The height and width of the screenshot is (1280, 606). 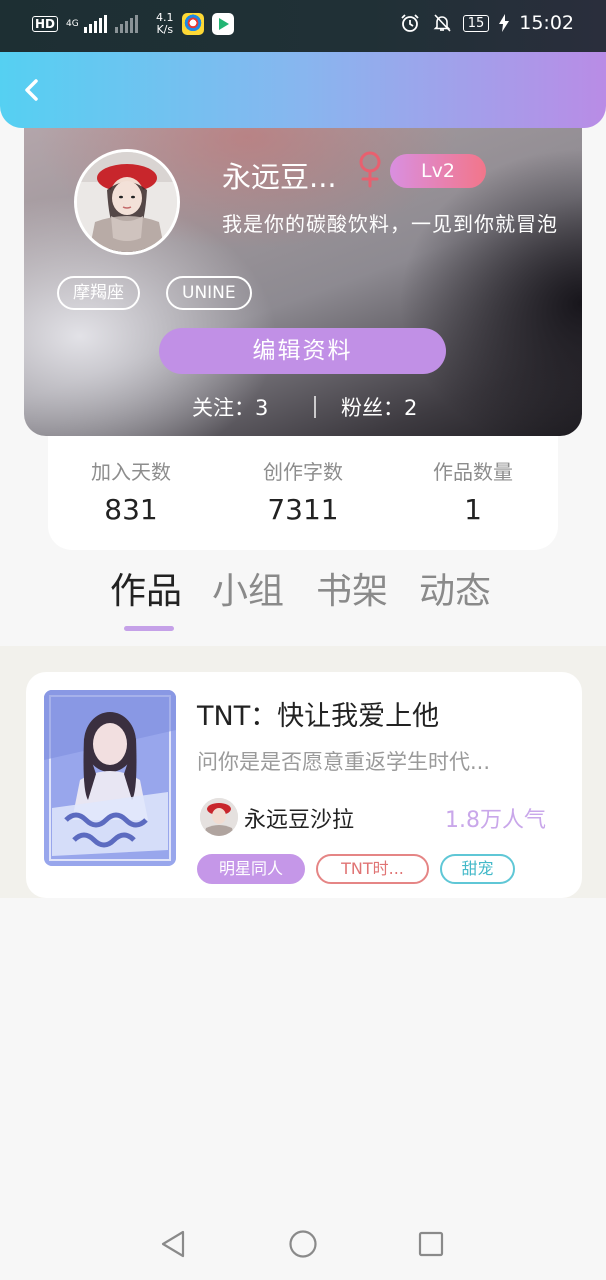 I want to click on stat-label: 作品数量, so click(x=473, y=472).